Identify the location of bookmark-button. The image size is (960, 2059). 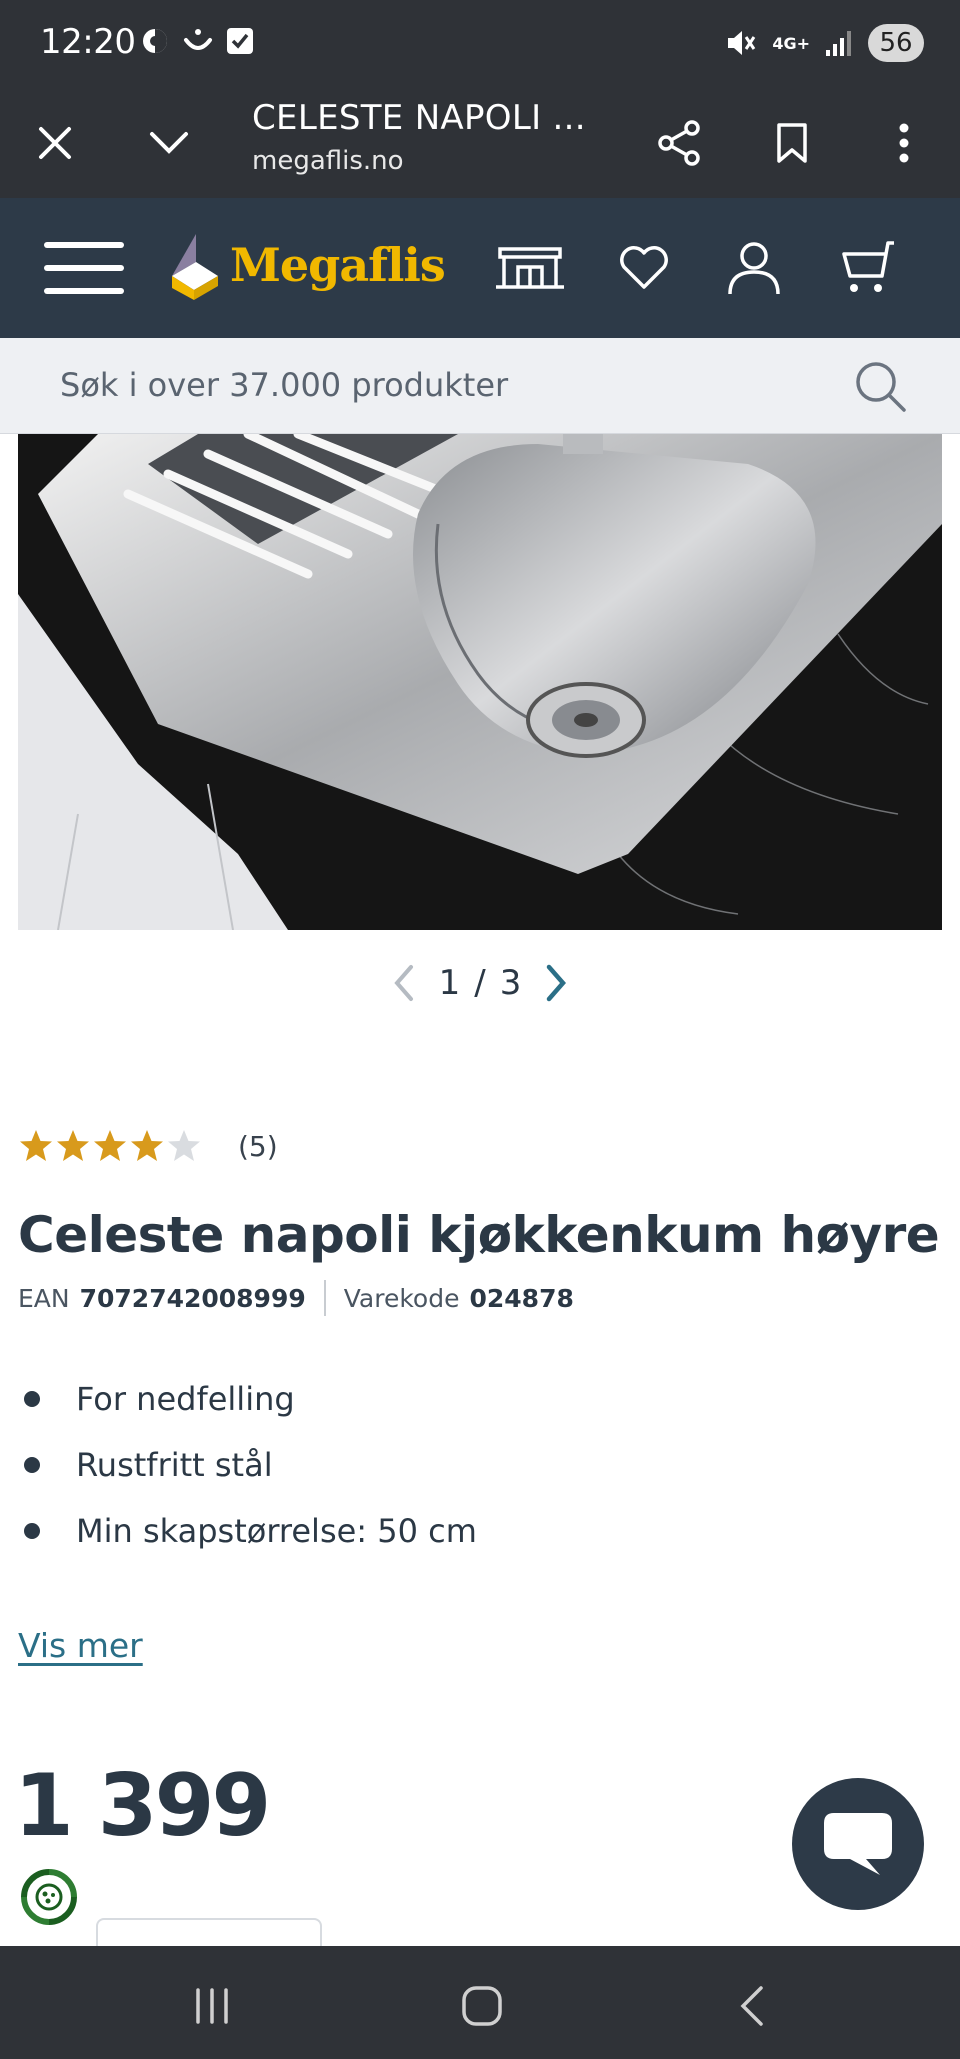
(792, 143).